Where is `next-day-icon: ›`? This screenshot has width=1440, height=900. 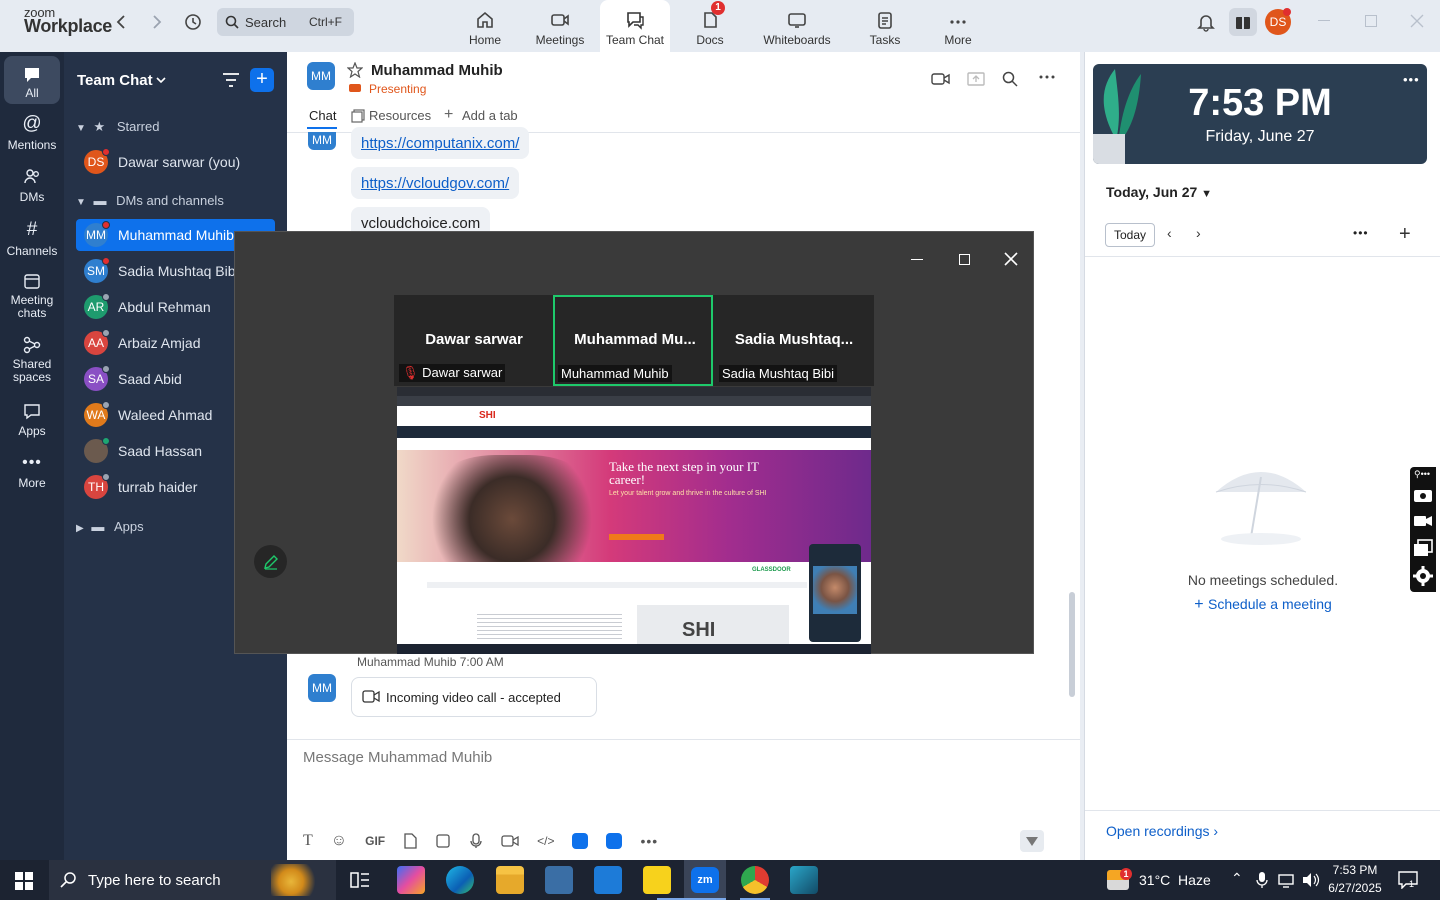 next-day-icon: › is located at coordinates (1198, 233).